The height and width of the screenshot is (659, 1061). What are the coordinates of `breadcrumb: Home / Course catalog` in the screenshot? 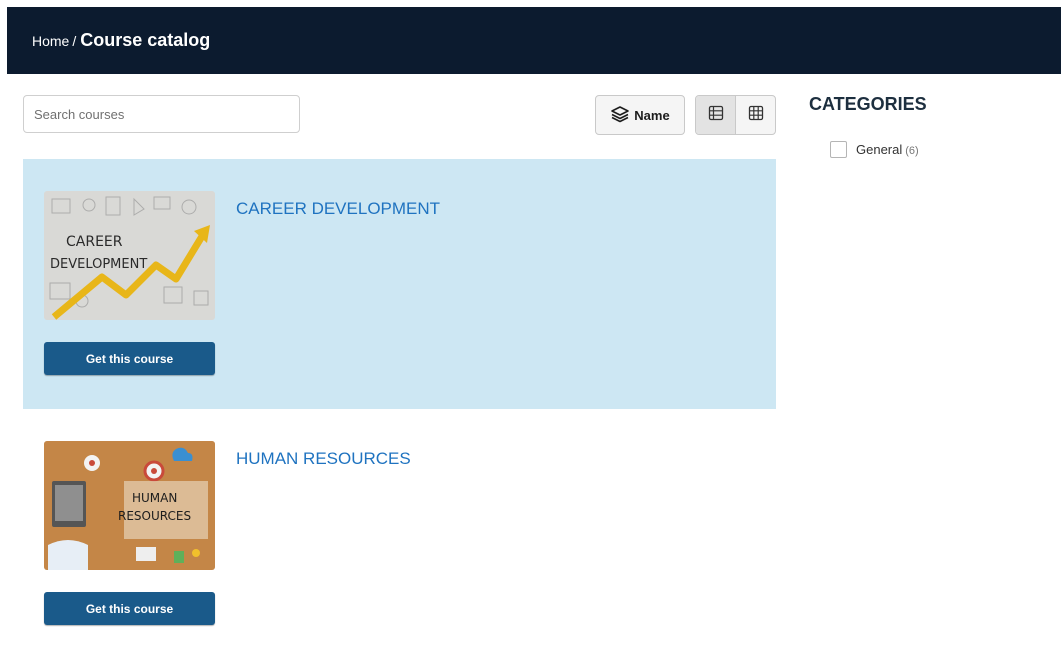 It's located at (121, 40).